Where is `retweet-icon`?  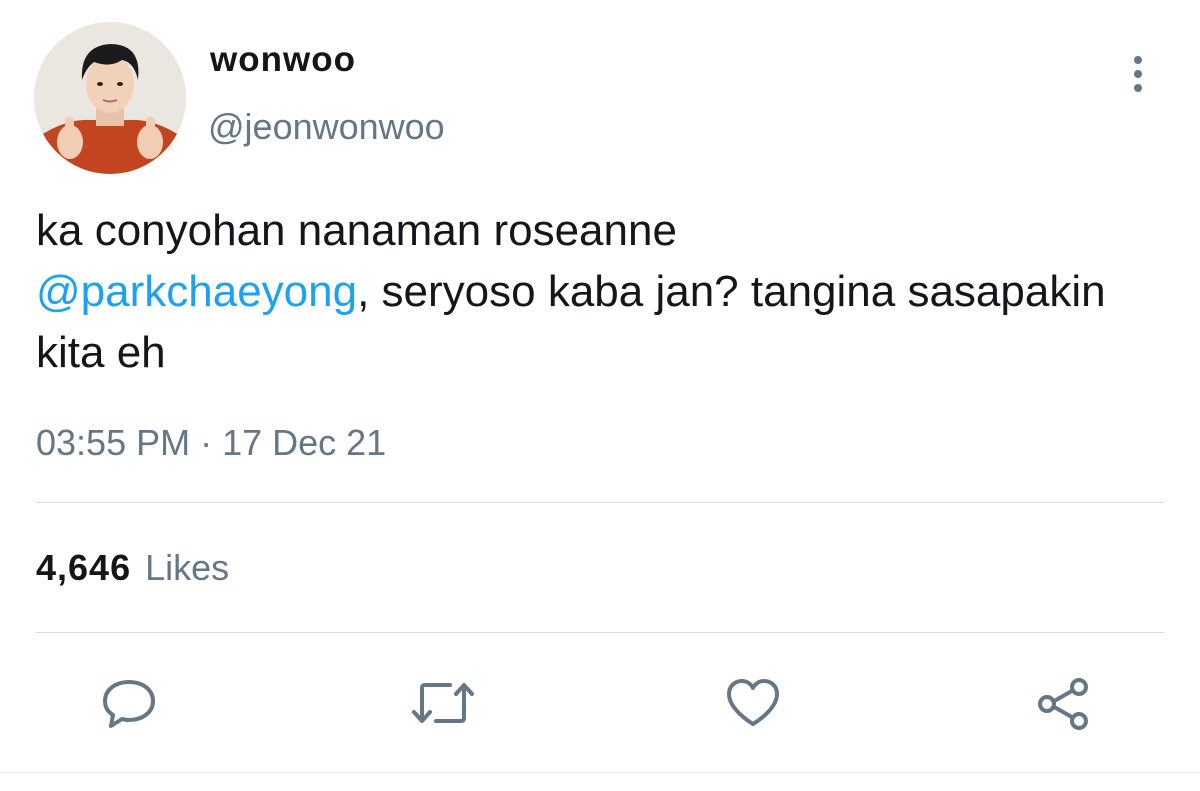 retweet-icon is located at coordinates (442, 703).